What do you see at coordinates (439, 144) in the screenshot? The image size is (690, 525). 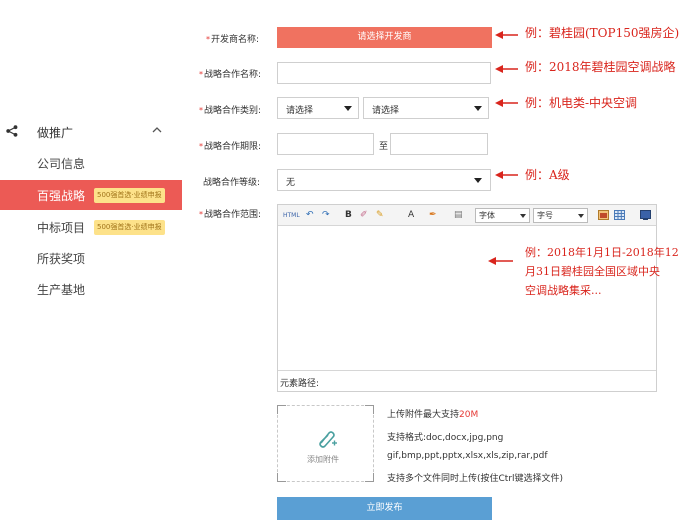 I see `period-end-input` at bounding box center [439, 144].